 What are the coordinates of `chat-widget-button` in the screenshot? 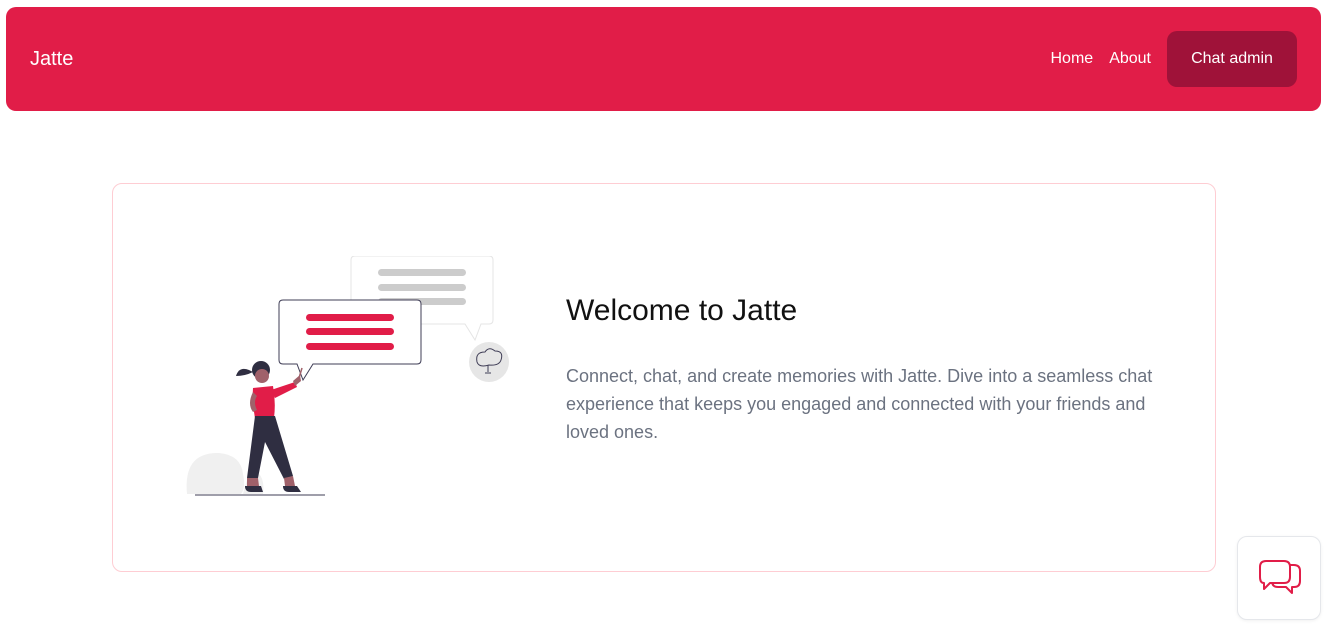 It's located at (1279, 578).